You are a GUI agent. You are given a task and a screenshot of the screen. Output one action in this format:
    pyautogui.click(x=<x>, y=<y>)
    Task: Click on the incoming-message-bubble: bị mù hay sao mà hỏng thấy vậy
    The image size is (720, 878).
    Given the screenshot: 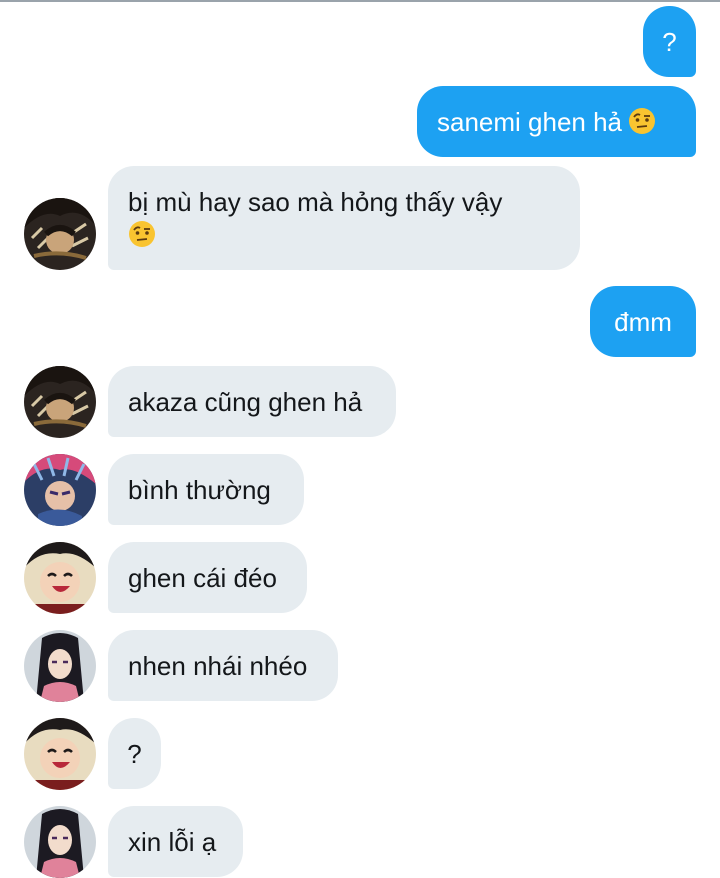 What is the action you would take?
    pyautogui.click(x=344, y=218)
    